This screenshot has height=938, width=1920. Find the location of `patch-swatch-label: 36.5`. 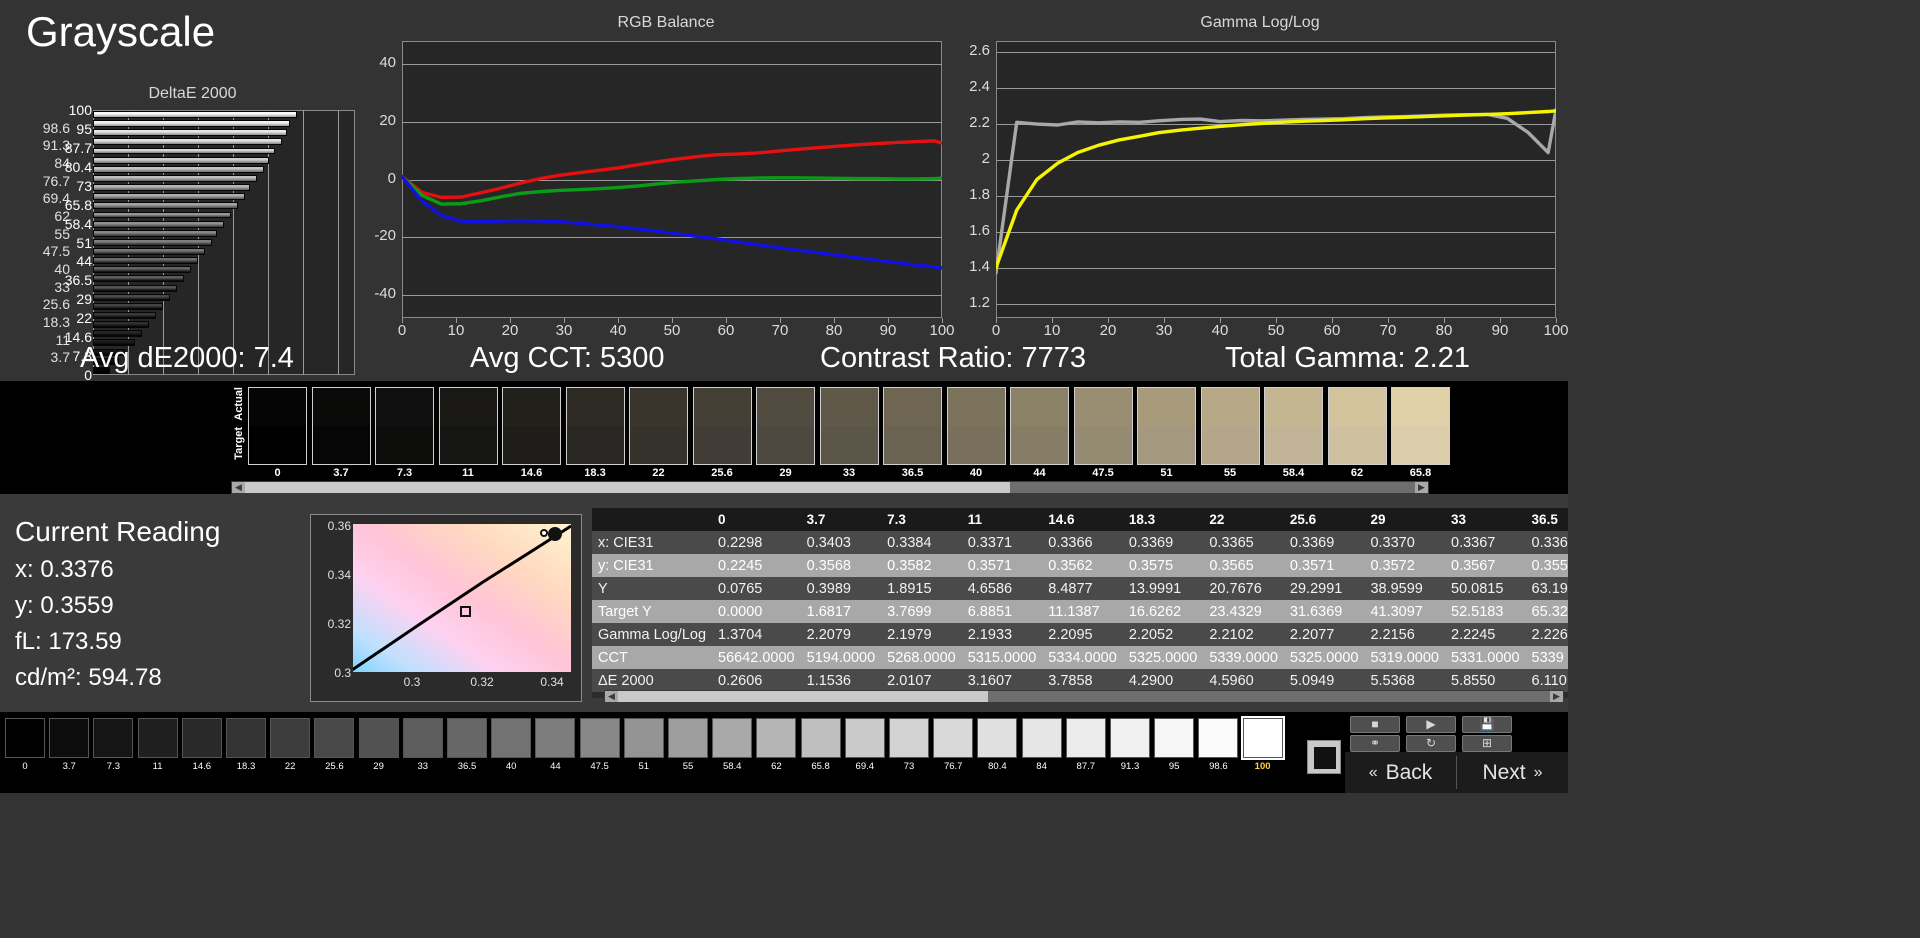

patch-swatch-label: 36.5 is located at coordinates (467, 766).